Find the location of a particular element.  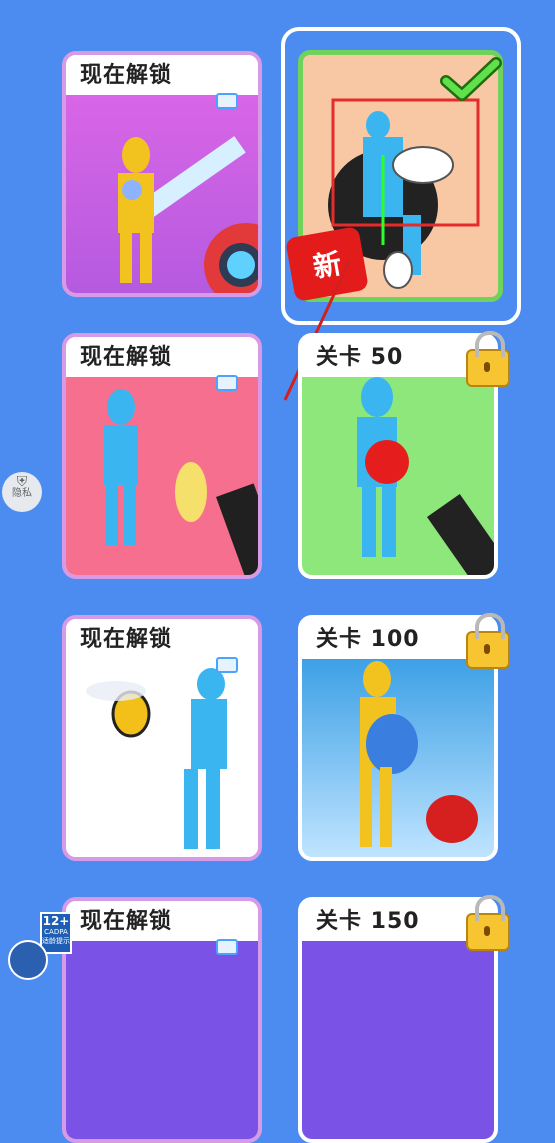

age-rating-badge: 12+ CADPA 适龄提示 is located at coordinates (56, 933).